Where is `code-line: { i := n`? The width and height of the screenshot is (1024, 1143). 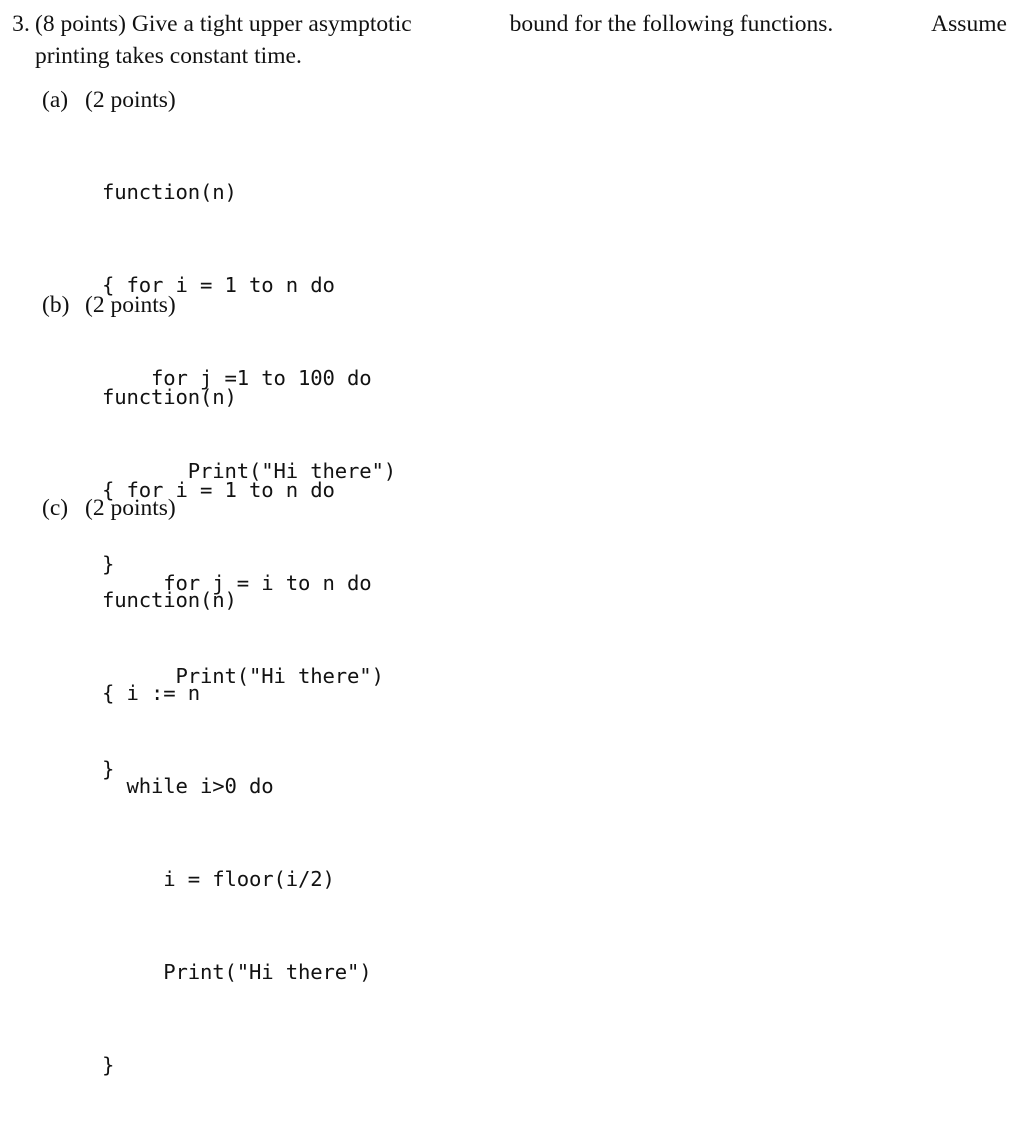
code-line: { i := n is located at coordinates (151, 693).